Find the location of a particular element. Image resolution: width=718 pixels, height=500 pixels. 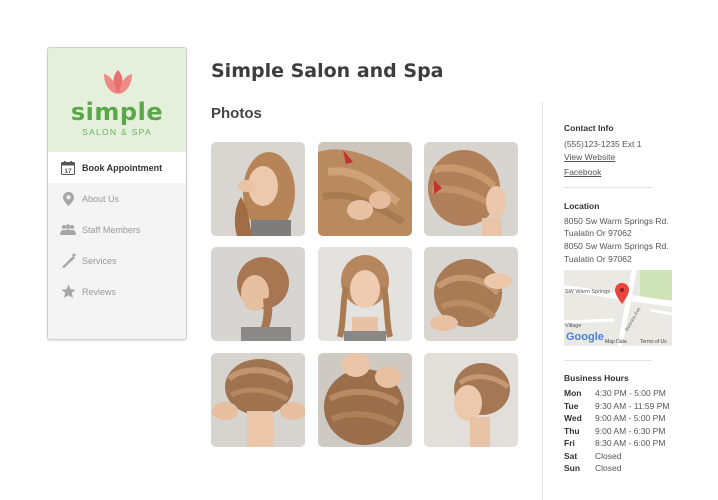

hours-row: Thu 9:00 AM - 6:30 PM is located at coordinates (617, 432).